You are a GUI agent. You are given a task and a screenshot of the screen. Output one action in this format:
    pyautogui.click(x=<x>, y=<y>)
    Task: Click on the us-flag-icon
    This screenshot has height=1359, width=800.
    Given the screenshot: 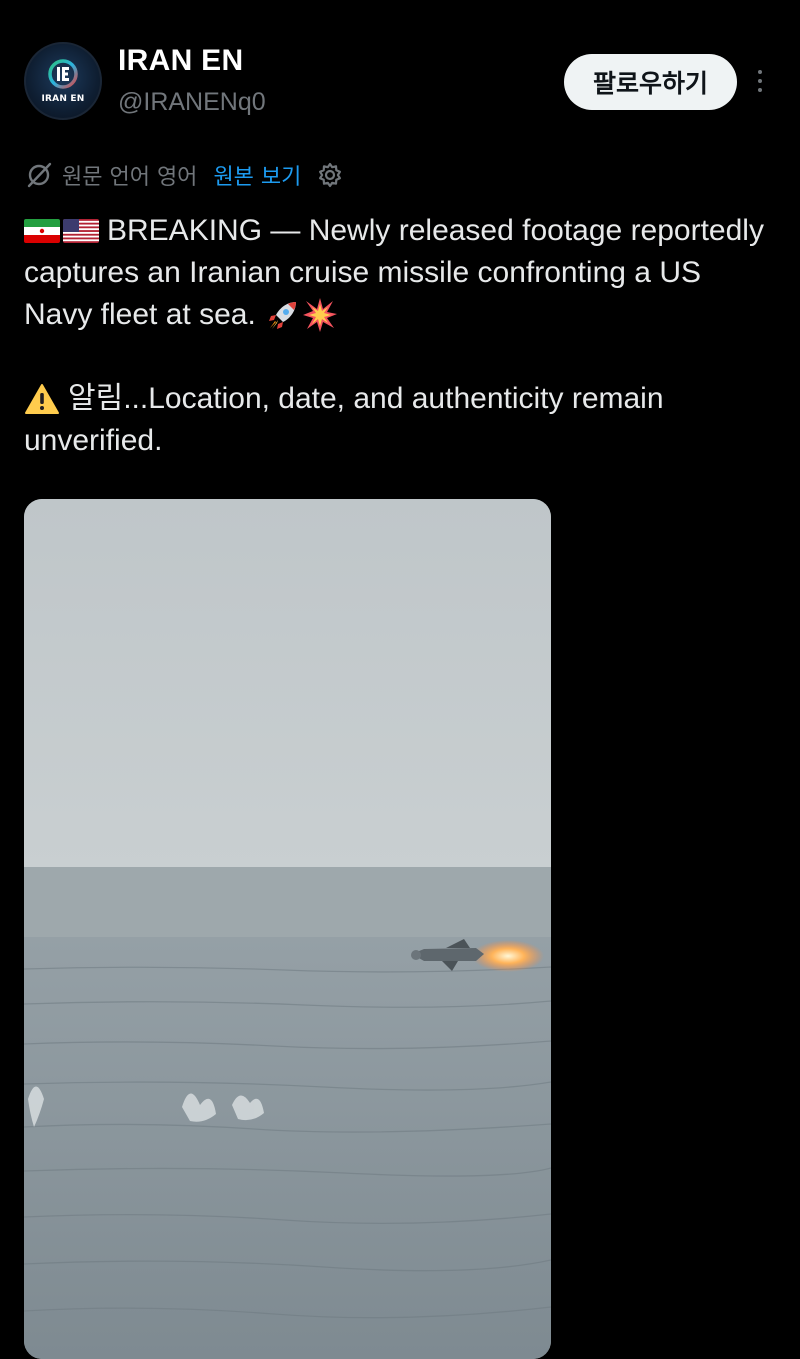 What is the action you would take?
    pyautogui.click(x=81, y=231)
    